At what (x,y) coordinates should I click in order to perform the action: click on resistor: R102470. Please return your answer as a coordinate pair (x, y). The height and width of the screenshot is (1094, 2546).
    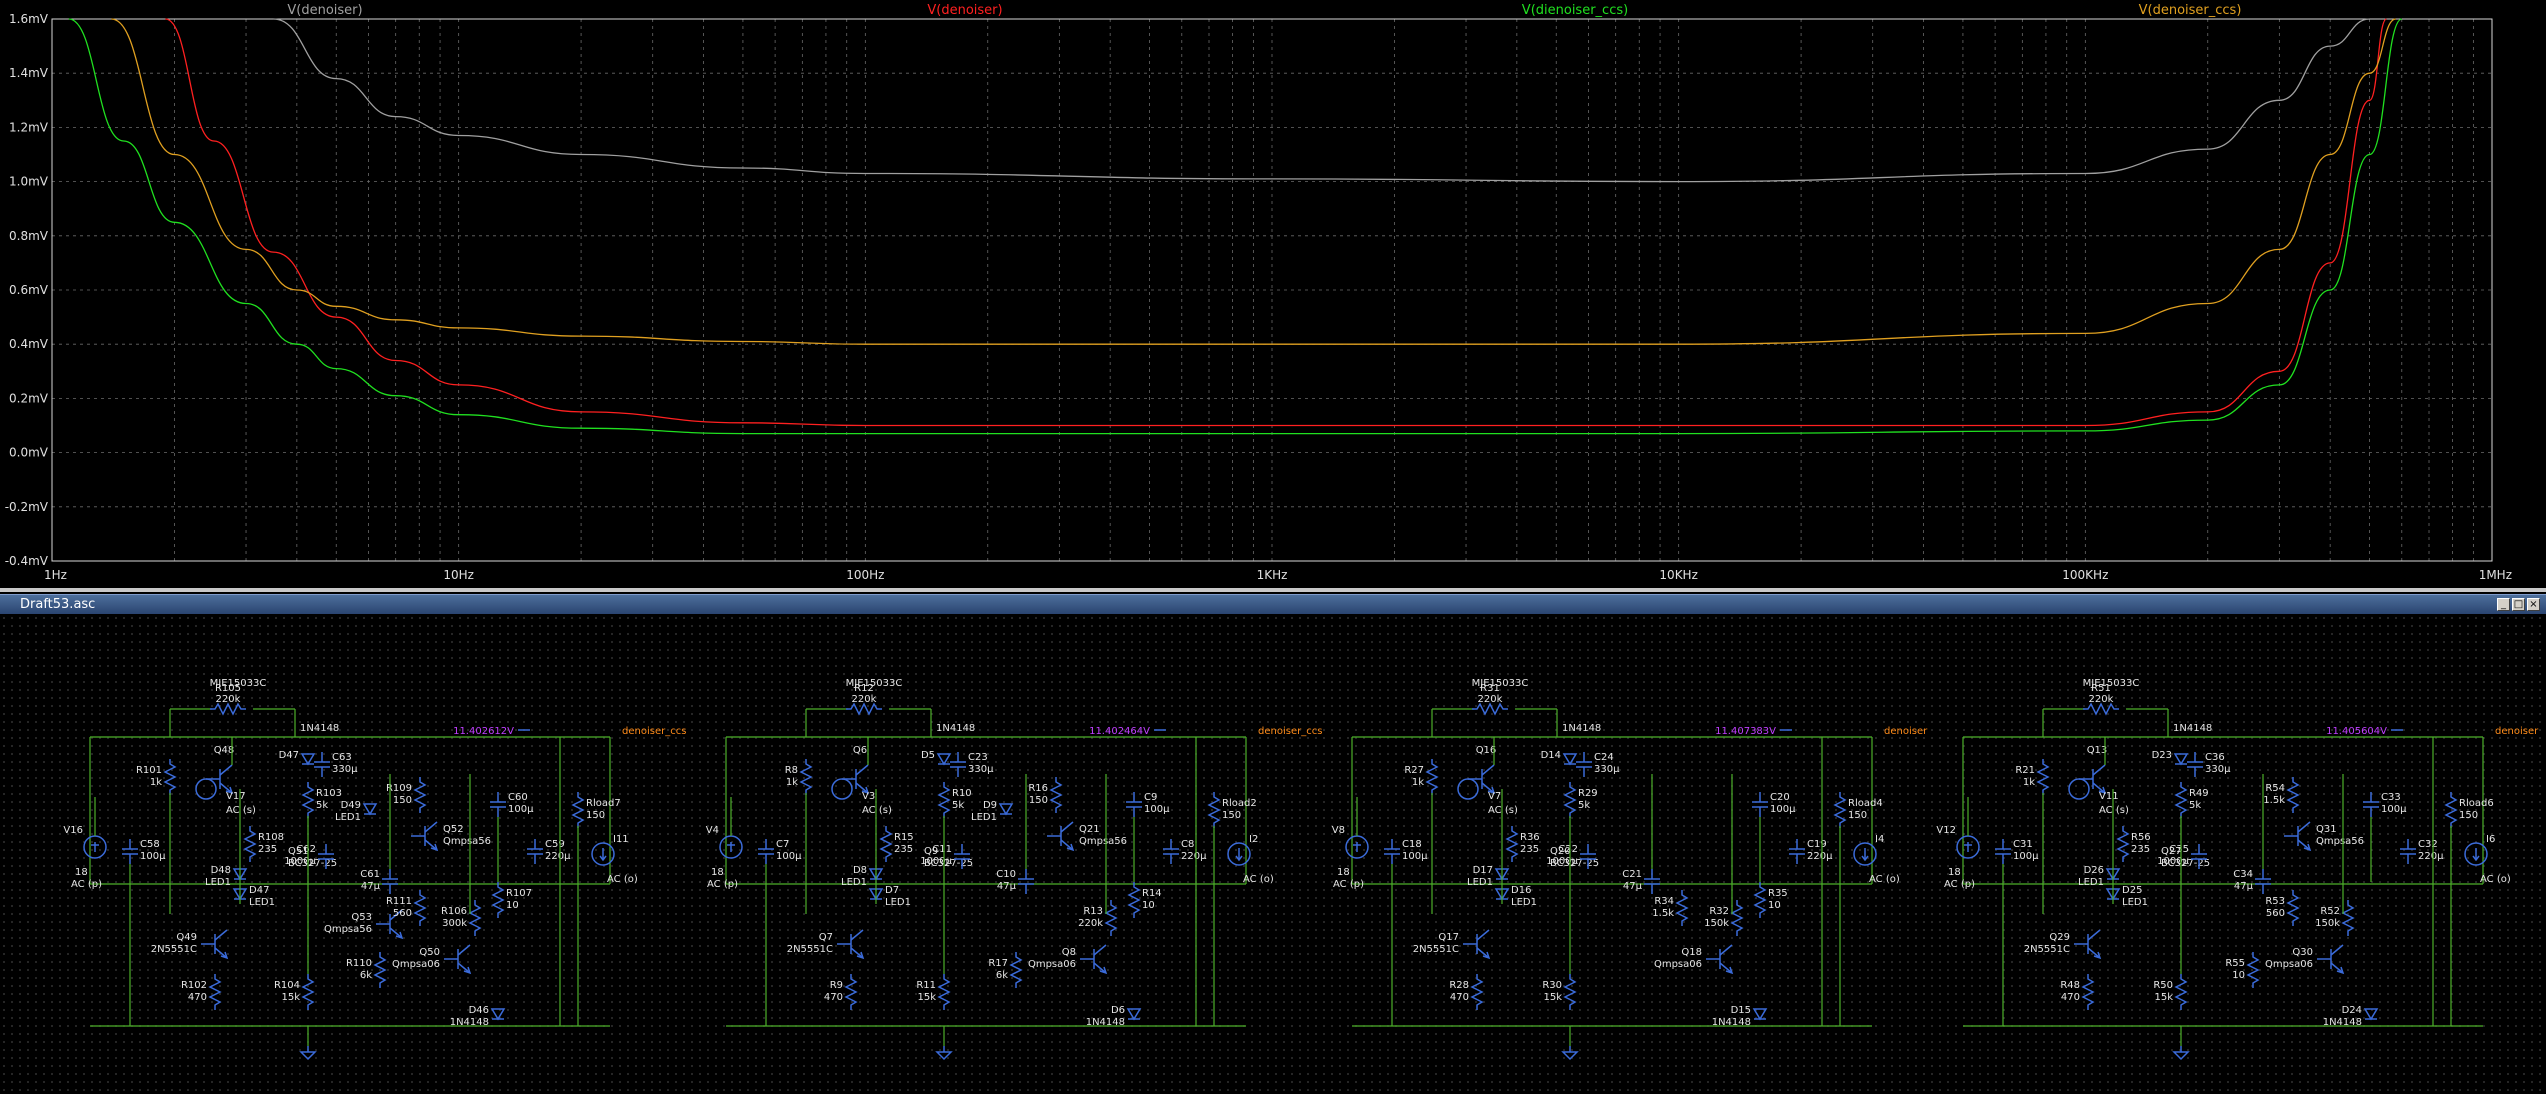
    Looking at the image, I should click on (201, 992).